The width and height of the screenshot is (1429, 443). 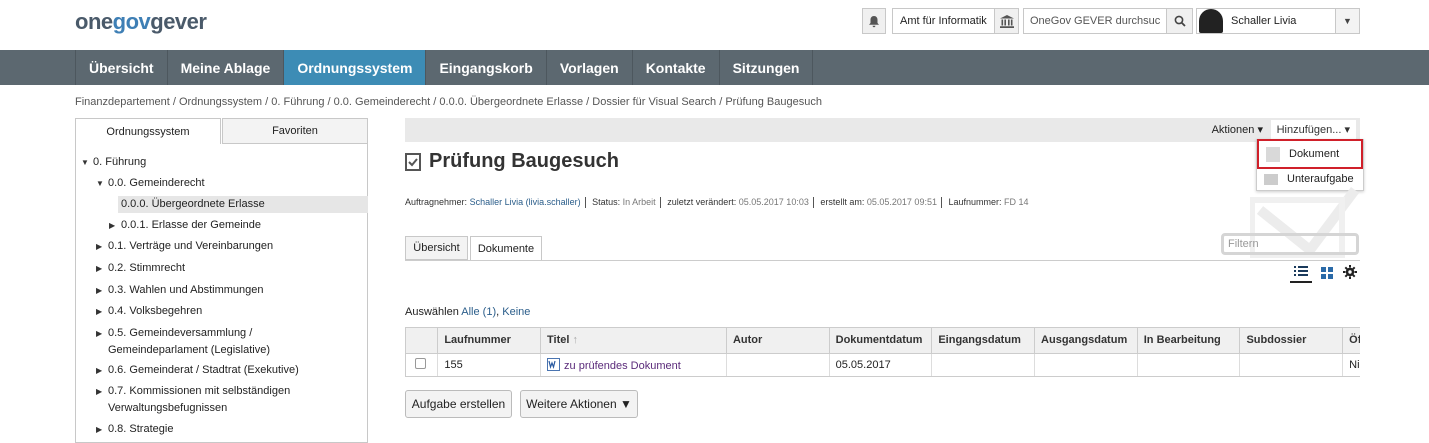 What do you see at coordinates (180, 290) in the screenshot?
I see `tree-item: ▶ 0.3. Wahlen und Abstimmungen` at bounding box center [180, 290].